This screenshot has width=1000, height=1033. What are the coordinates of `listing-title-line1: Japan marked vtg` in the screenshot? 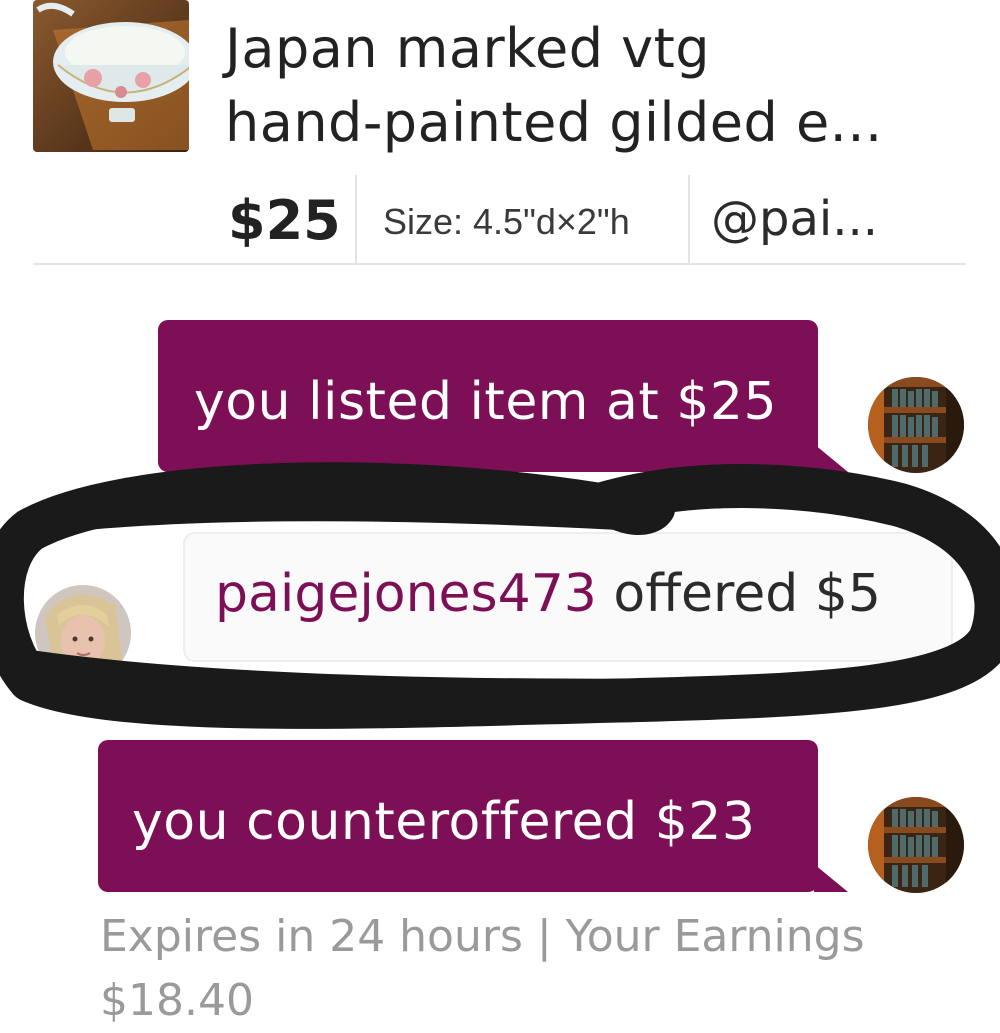 It's located at (468, 48).